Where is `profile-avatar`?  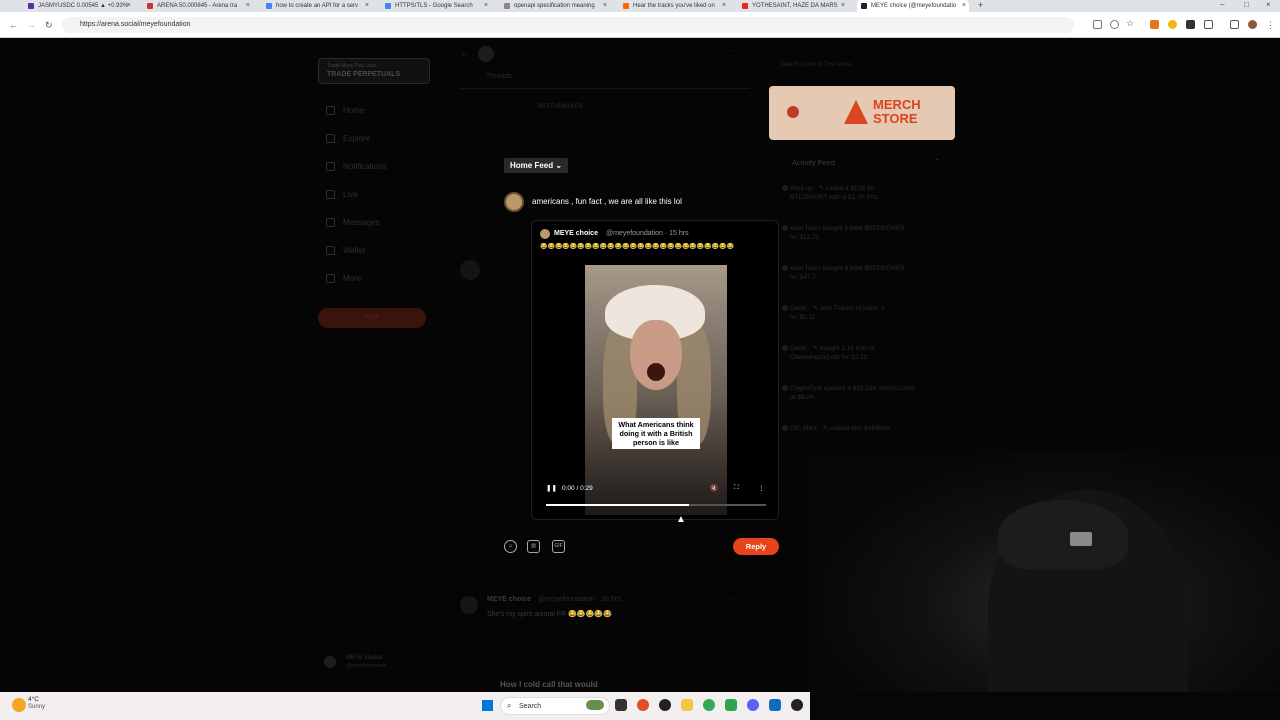 profile-avatar is located at coordinates (1252, 24).